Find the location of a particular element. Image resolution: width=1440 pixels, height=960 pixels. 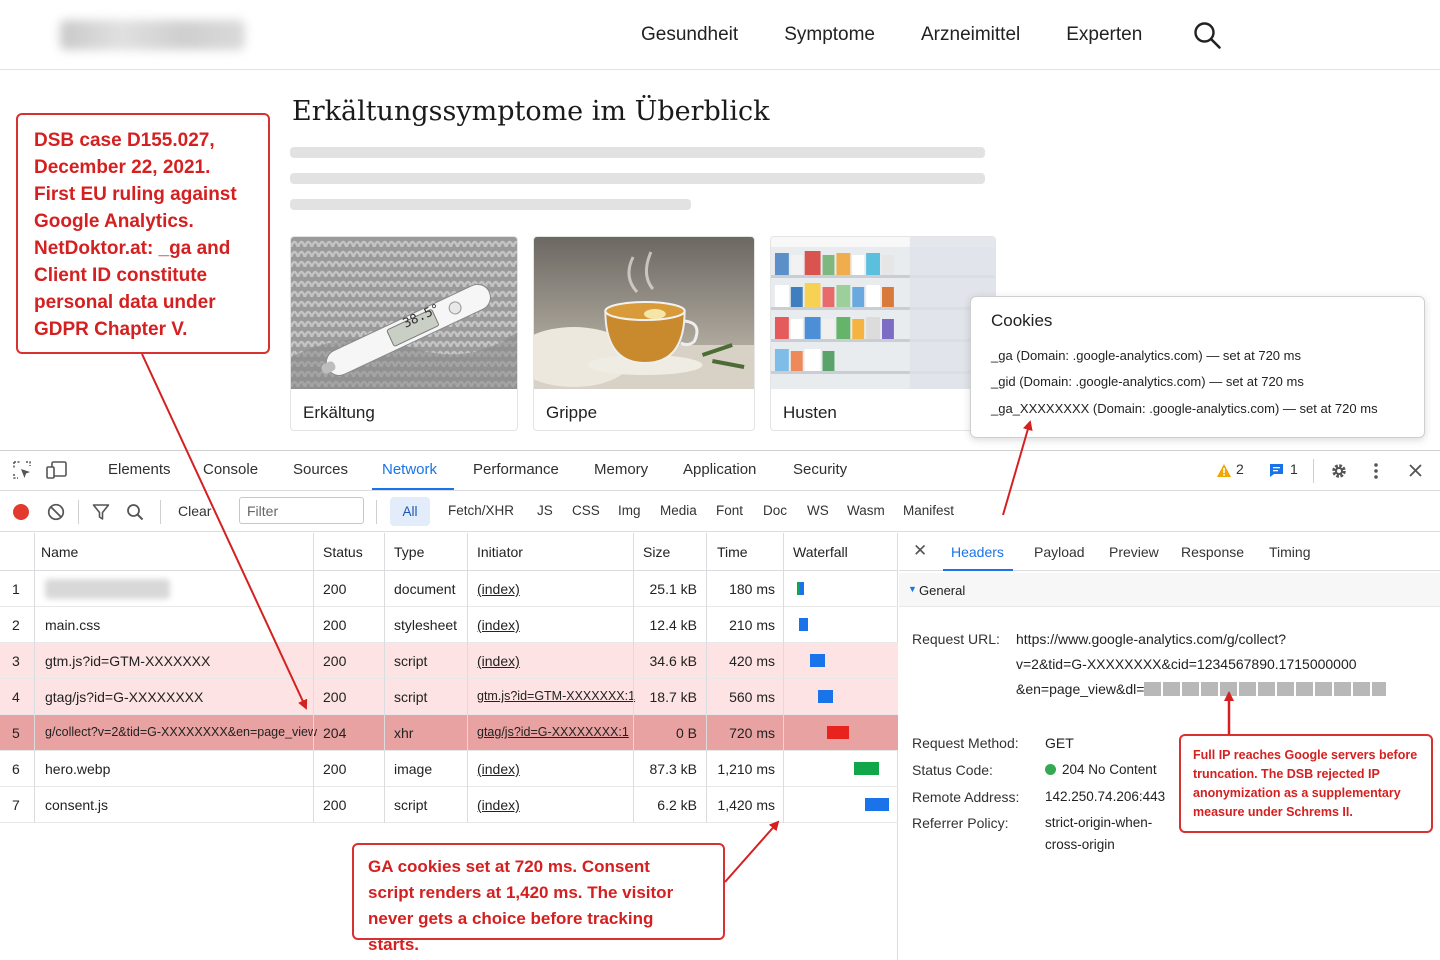

tab-sources: Sources is located at coordinates (320, 469).